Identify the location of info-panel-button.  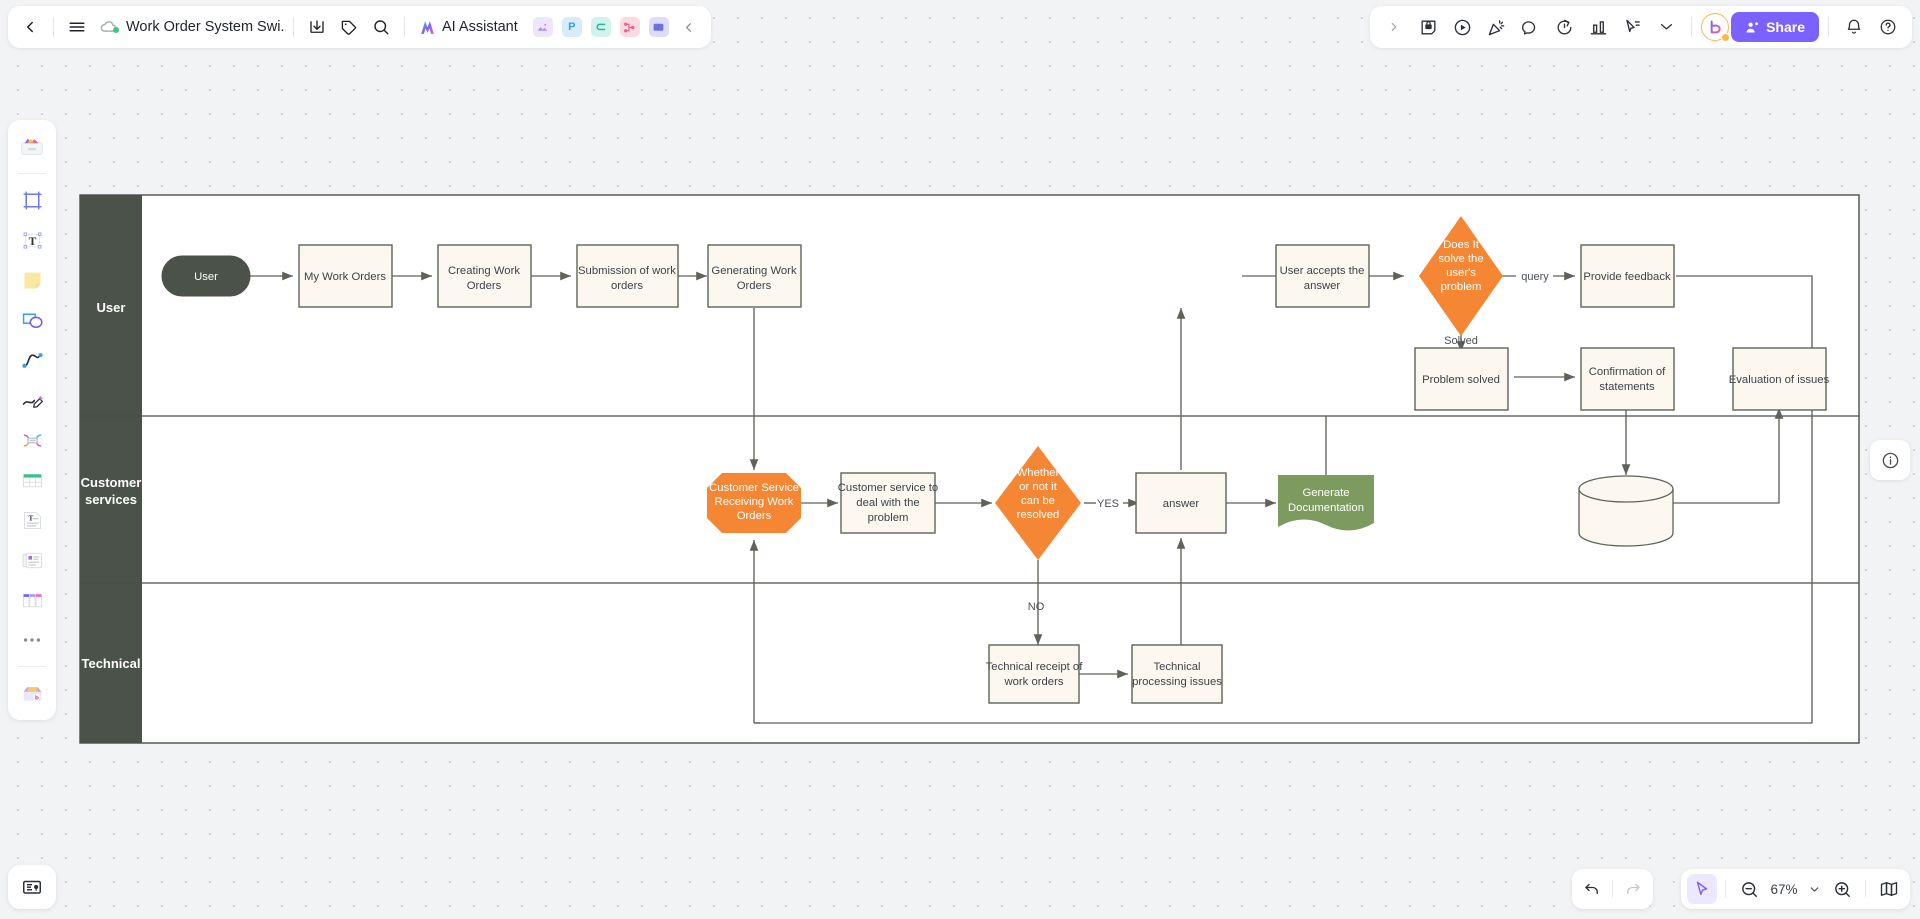
(1890, 460).